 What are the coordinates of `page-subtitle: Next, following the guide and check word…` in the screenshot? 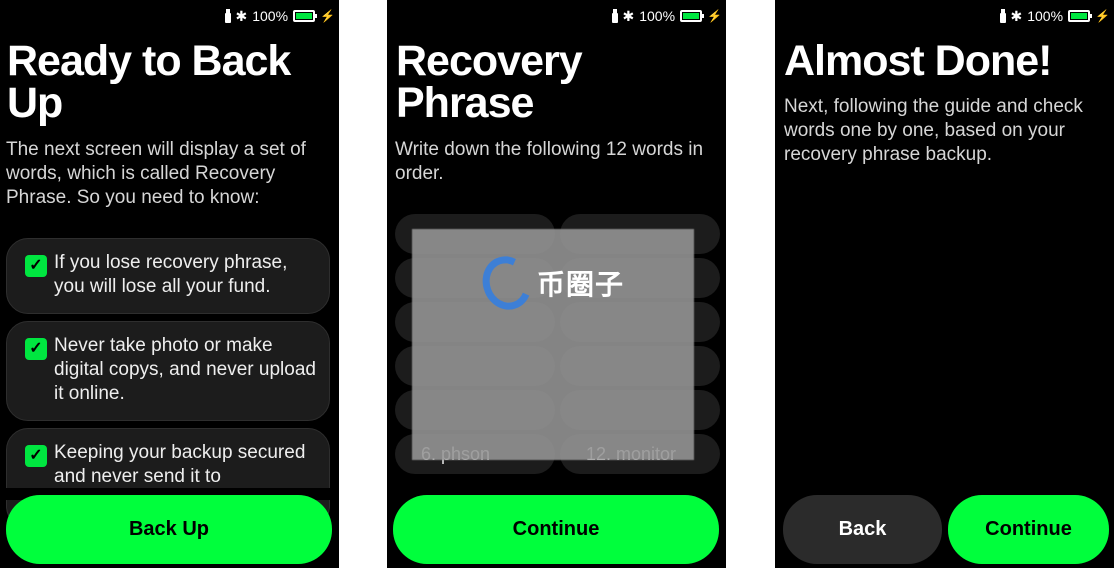 It's located at (933, 130).